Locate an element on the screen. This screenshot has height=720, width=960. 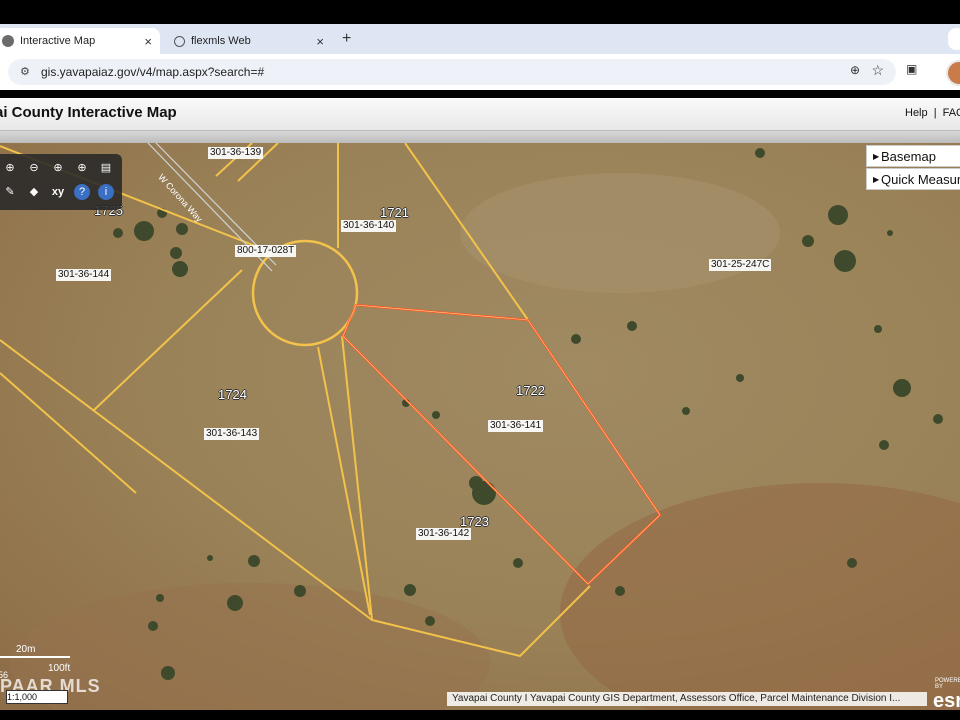
bottom-black-bar is located at coordinates (480, 715).